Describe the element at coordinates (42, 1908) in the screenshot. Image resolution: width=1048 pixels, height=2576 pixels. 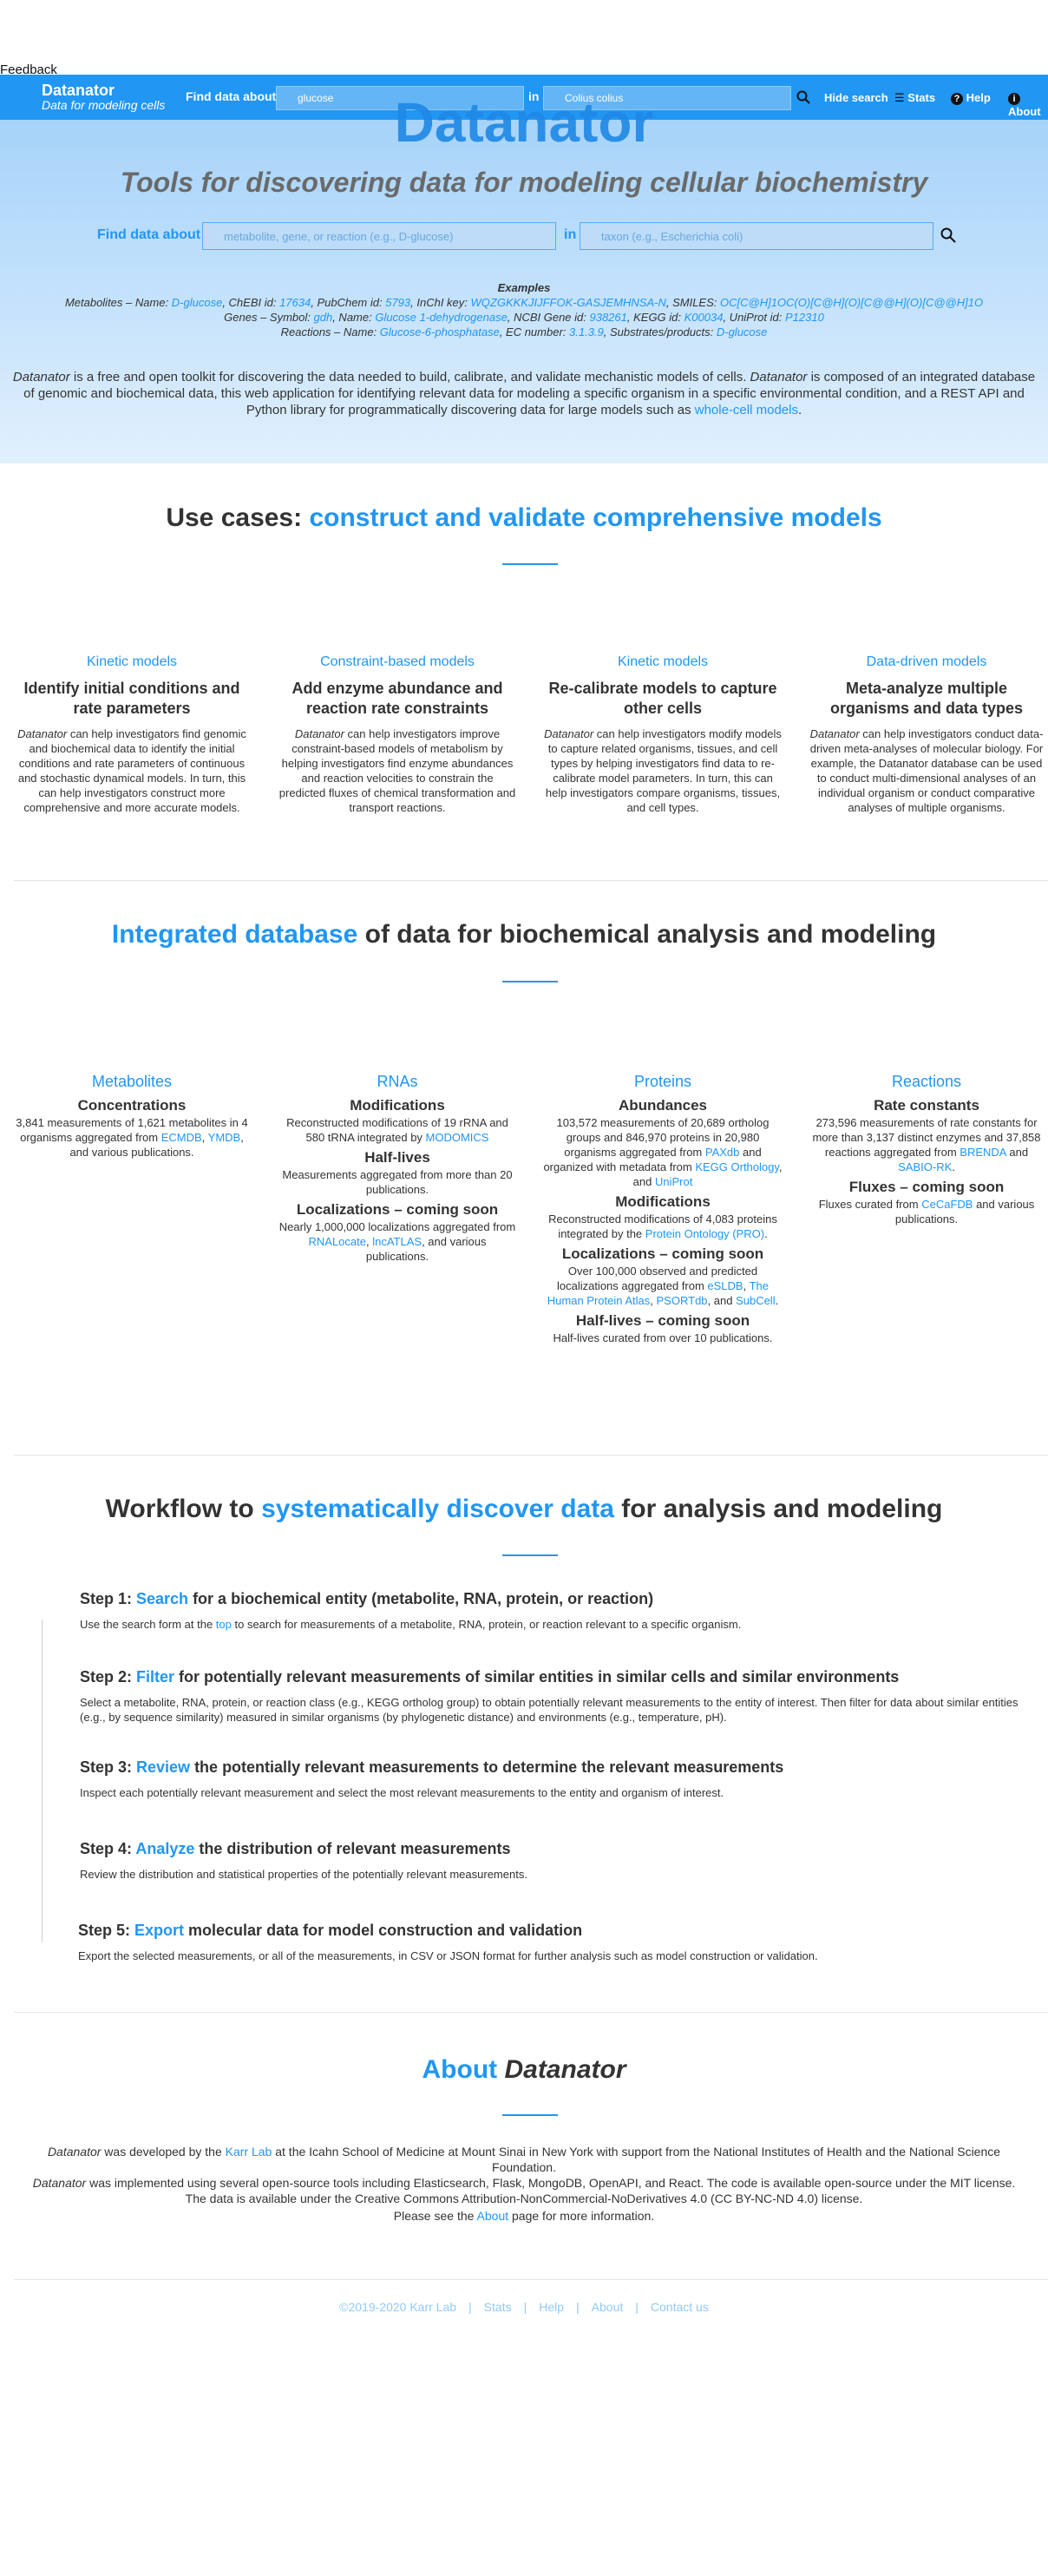
I see `timeline-line` at that location.